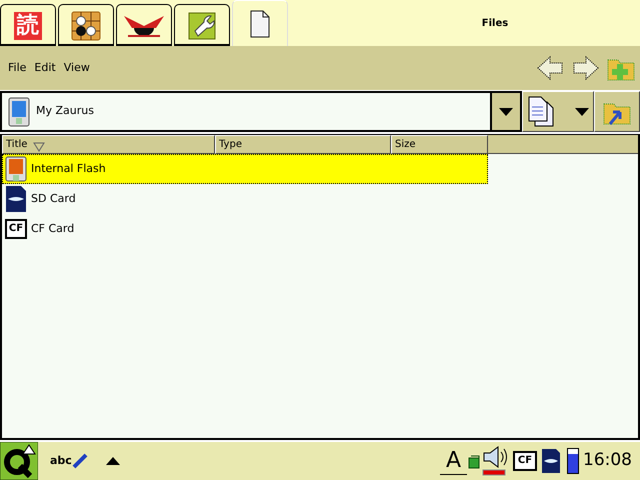 This screenshot has height=480, width=640. Describe the element at coordinates (260, 24) in the screenshot. I see `document-icon` at that location.